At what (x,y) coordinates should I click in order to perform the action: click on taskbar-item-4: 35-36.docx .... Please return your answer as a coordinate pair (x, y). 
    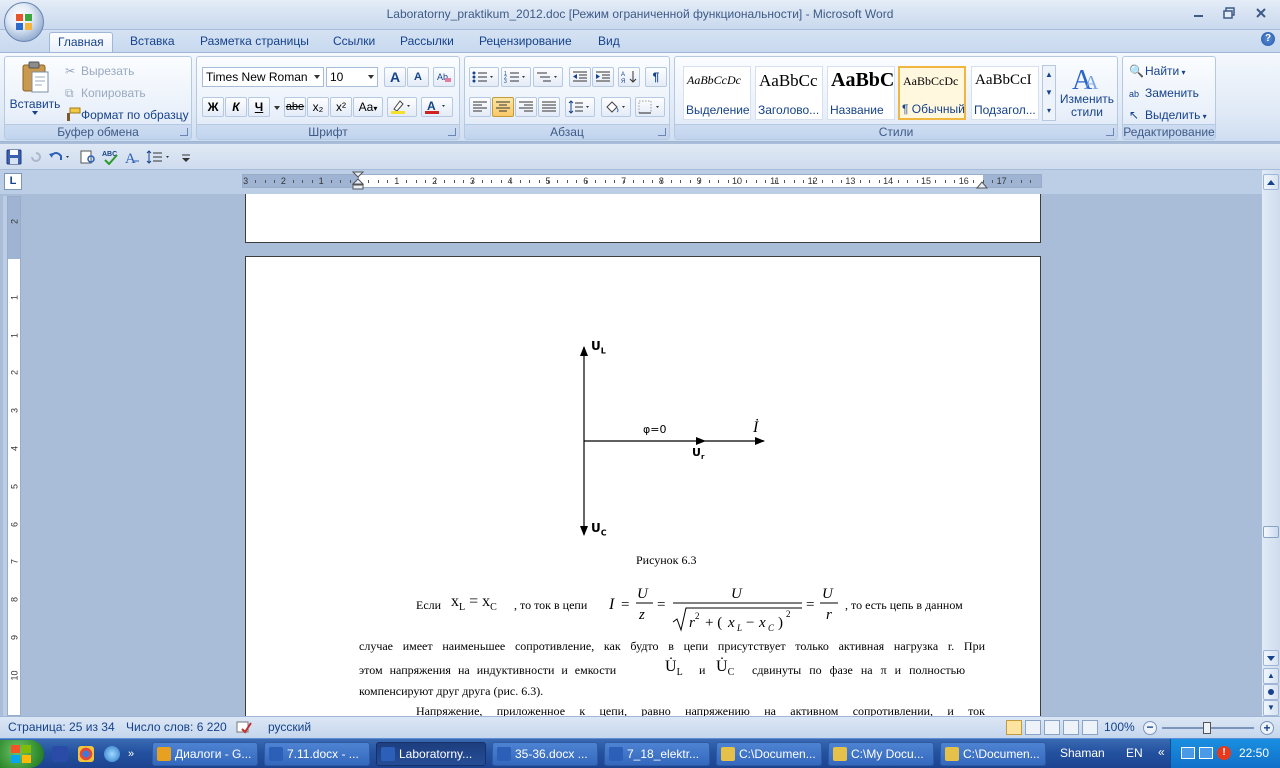
    Looking at the image, I should click on (545, 754).